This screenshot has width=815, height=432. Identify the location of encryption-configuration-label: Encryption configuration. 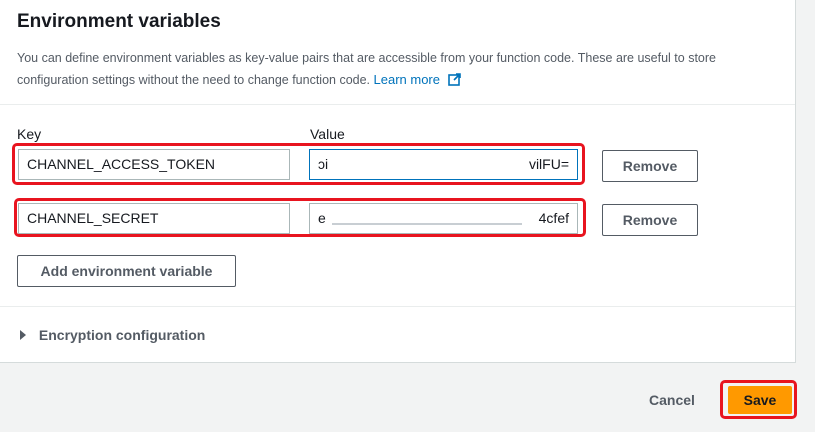
(122, 335).